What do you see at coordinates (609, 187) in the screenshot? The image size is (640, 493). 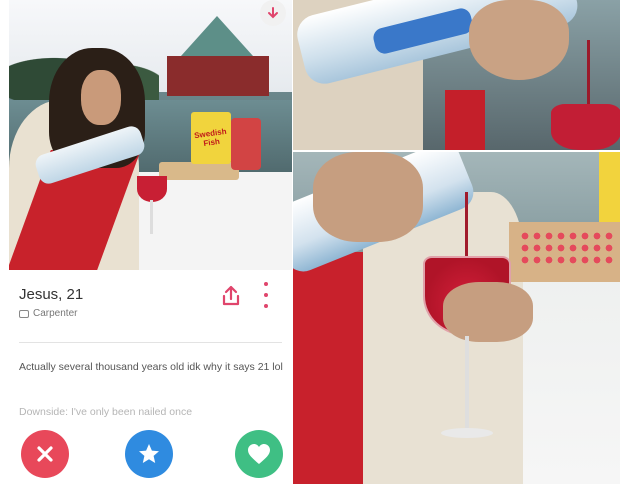 I see `closeup-candy-bag` at bounding box center [609, 187].